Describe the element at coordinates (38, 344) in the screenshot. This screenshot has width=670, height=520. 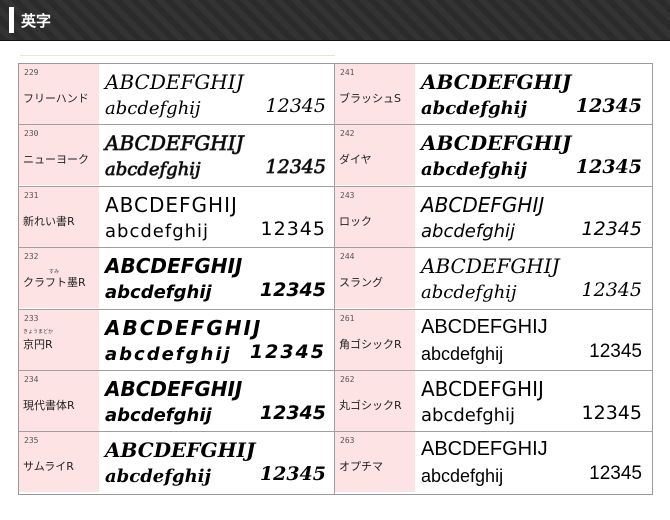
I see `font-name: 京円R` at that location.